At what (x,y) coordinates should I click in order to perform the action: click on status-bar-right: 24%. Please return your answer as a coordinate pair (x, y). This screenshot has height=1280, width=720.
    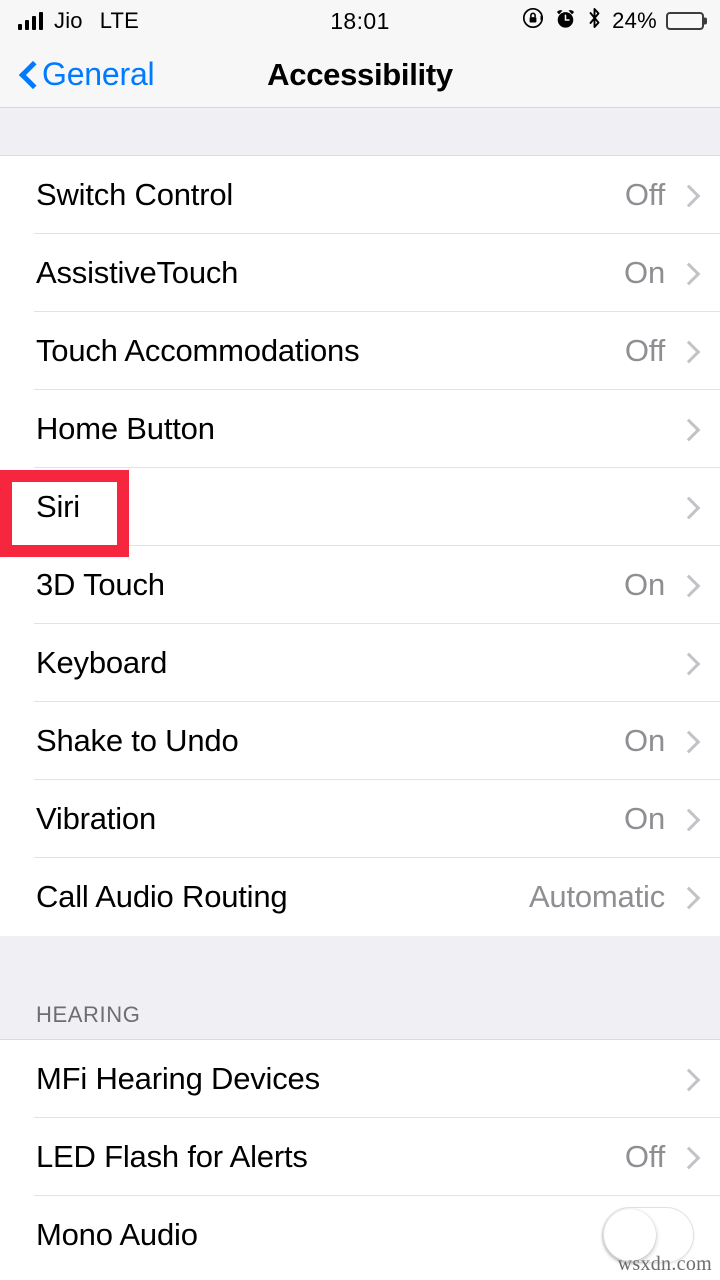
    Looking at the image, I should click on (612, 21).